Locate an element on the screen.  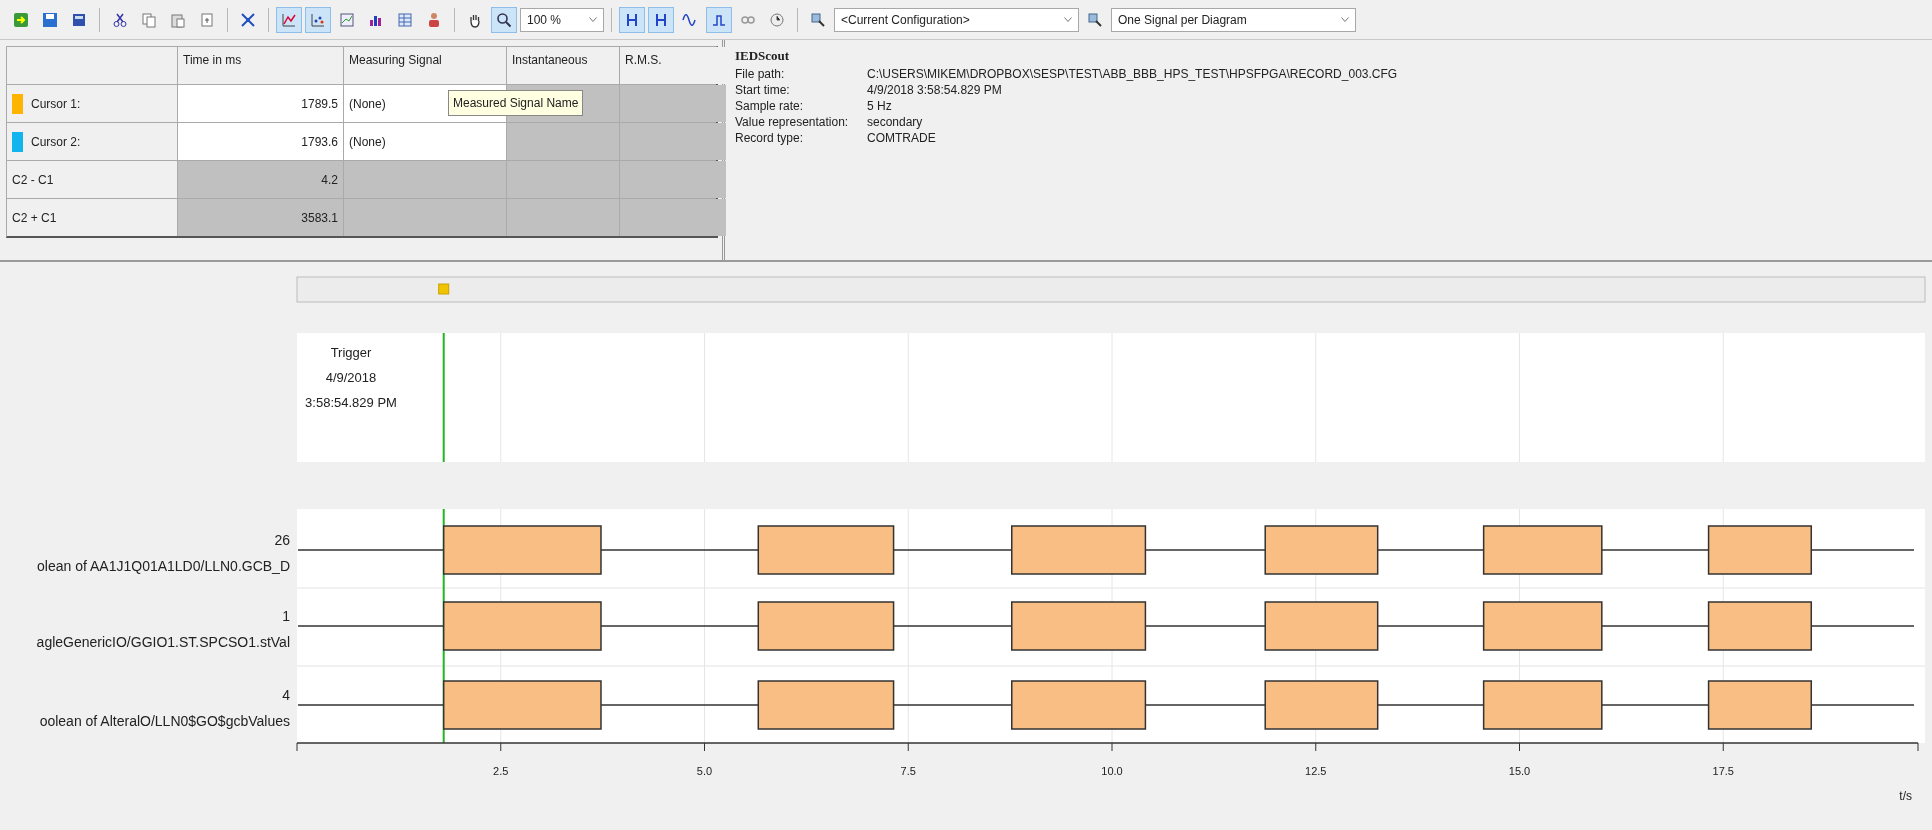
field-label: Record type: is located at coordinates (770, 137).